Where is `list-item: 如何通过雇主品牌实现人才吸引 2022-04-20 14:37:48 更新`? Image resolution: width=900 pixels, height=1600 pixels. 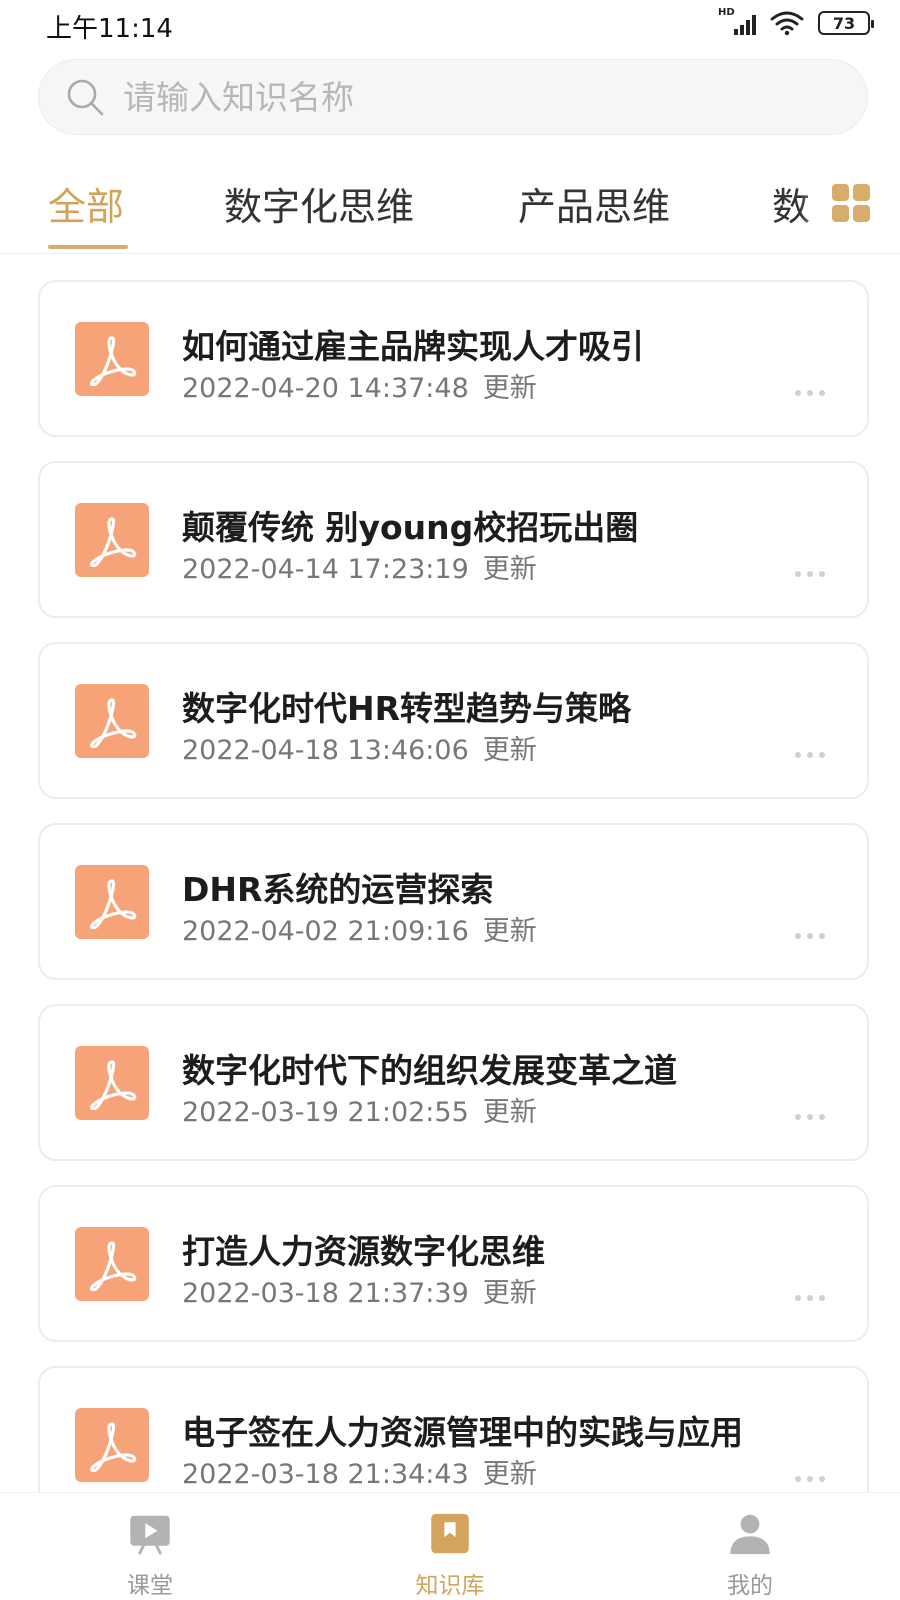 list-item: 如何通过雇主品牌实现人才吸引 2022-04-20 14:37:48 更新 is located at coordinates (453, 358).